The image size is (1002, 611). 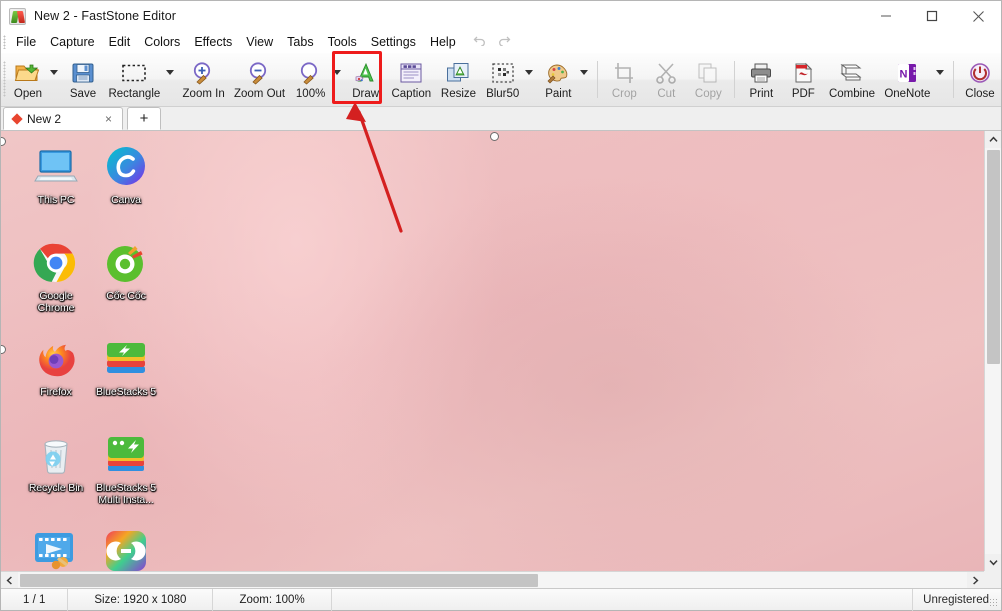 I want to click on coc-coc-icon, so click(x=126, y=263).